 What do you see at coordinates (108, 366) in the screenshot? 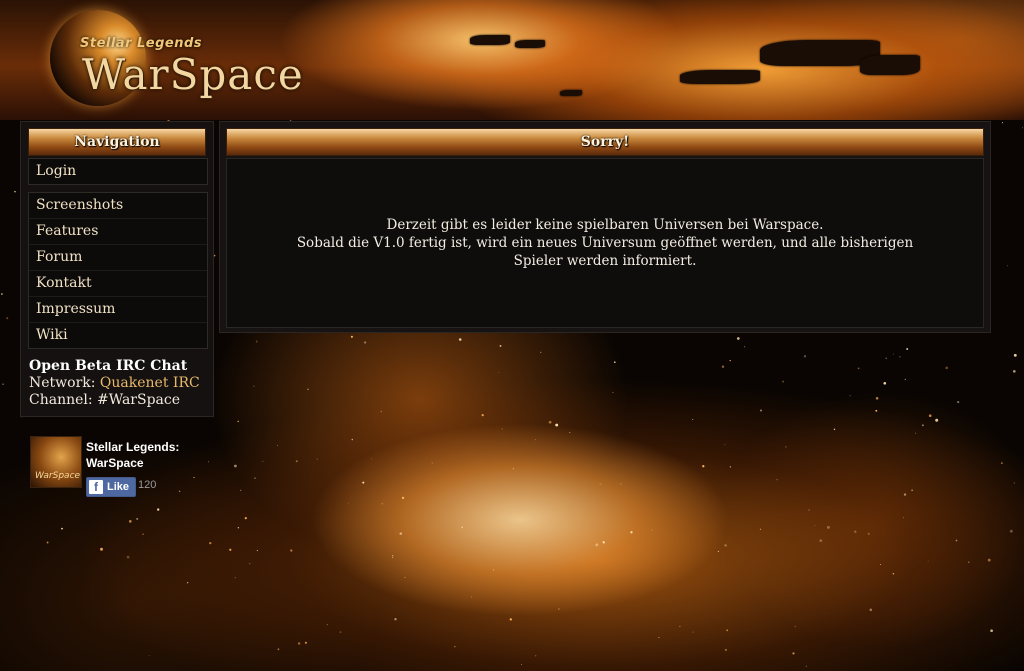
I see `irc-title: Open Beta IRC Chat` at bounding box center [108, 366].